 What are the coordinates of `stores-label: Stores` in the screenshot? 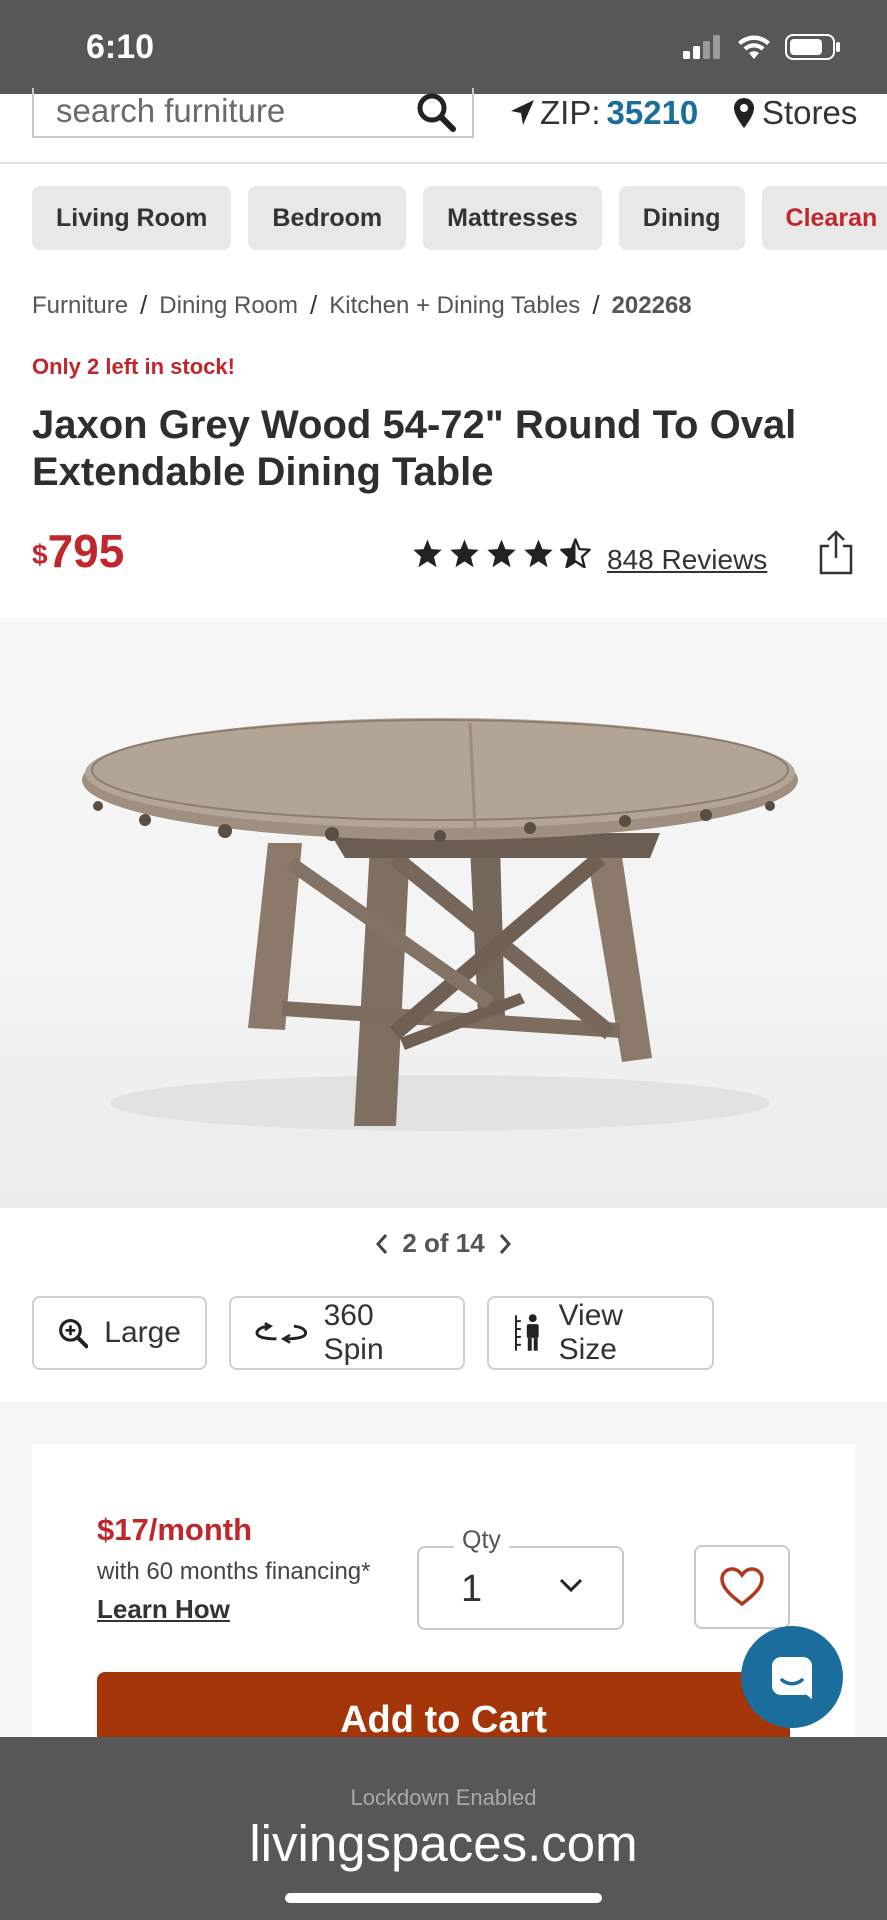 It's located at (810, 112).